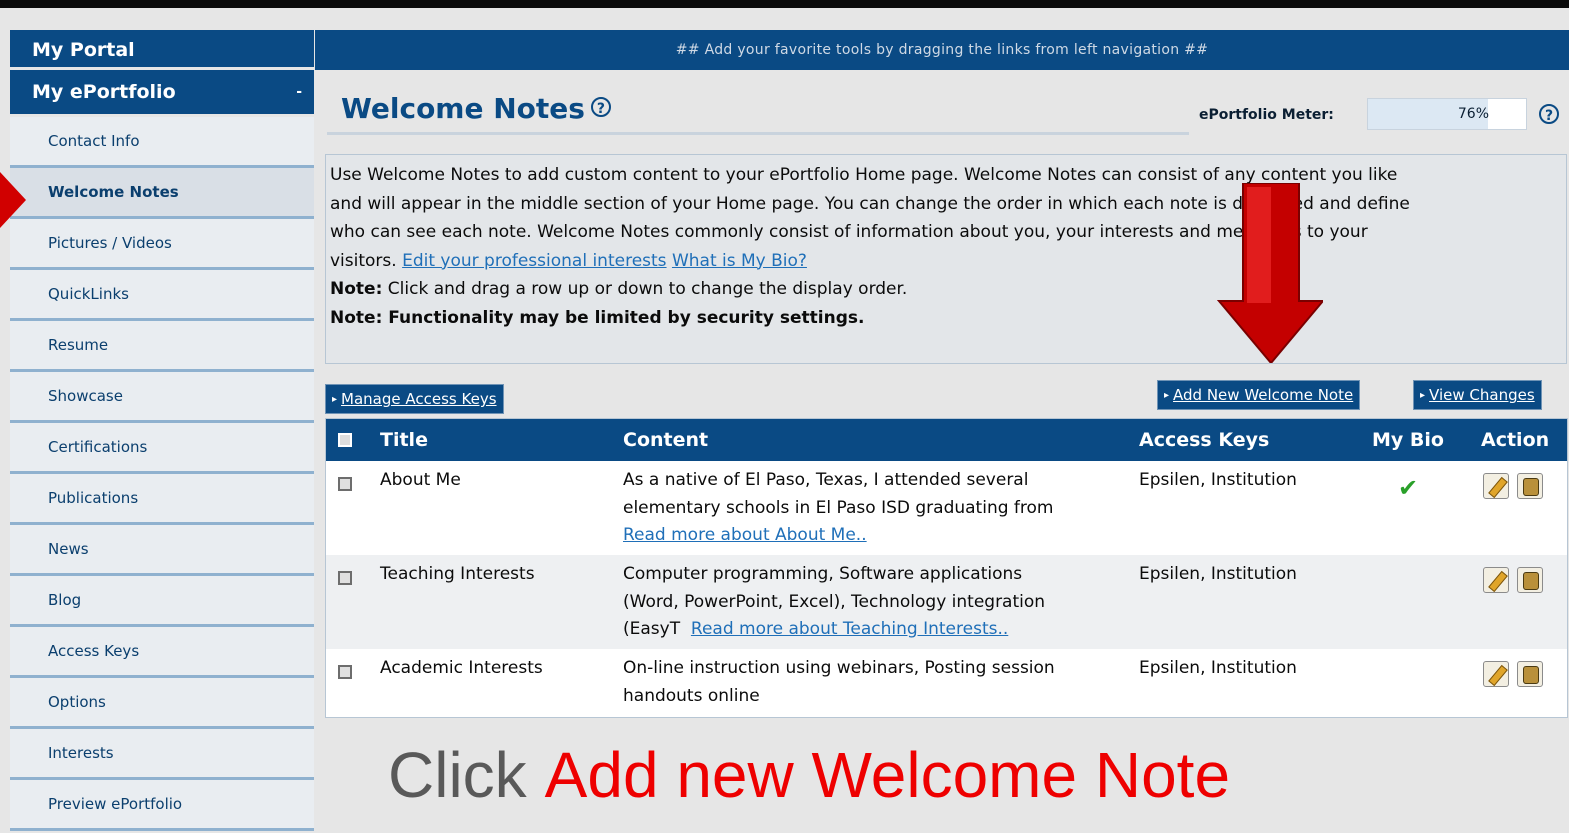  Describe the element at coordinates (739, 261) in the screenshot. I see `what-is-my-bio-link: What is My Bio?` at that location.